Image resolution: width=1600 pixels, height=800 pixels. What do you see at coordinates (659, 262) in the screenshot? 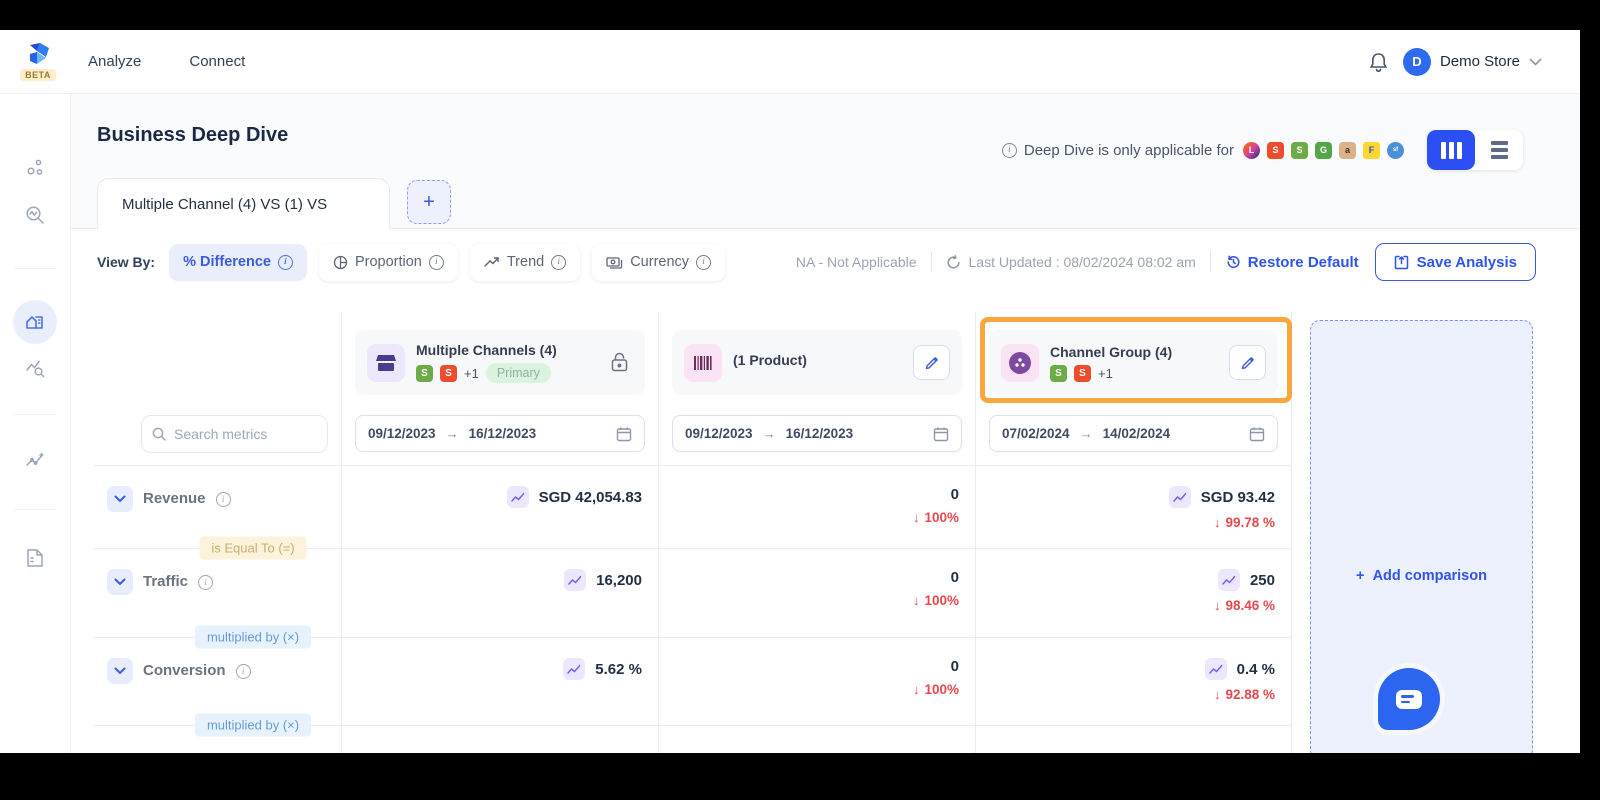
I see `pill-currency: Currency i` at bounding box center [659, 262].